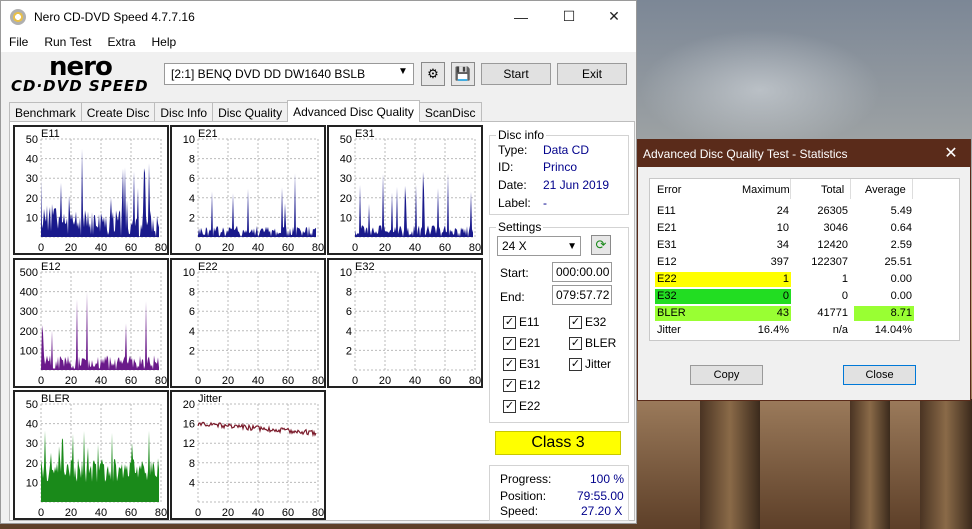 The width and height of the screenshot is (972, 529). Describe the element at coordinates (699, 296) in the screenshot. I see `stat-name: E32` at that location.